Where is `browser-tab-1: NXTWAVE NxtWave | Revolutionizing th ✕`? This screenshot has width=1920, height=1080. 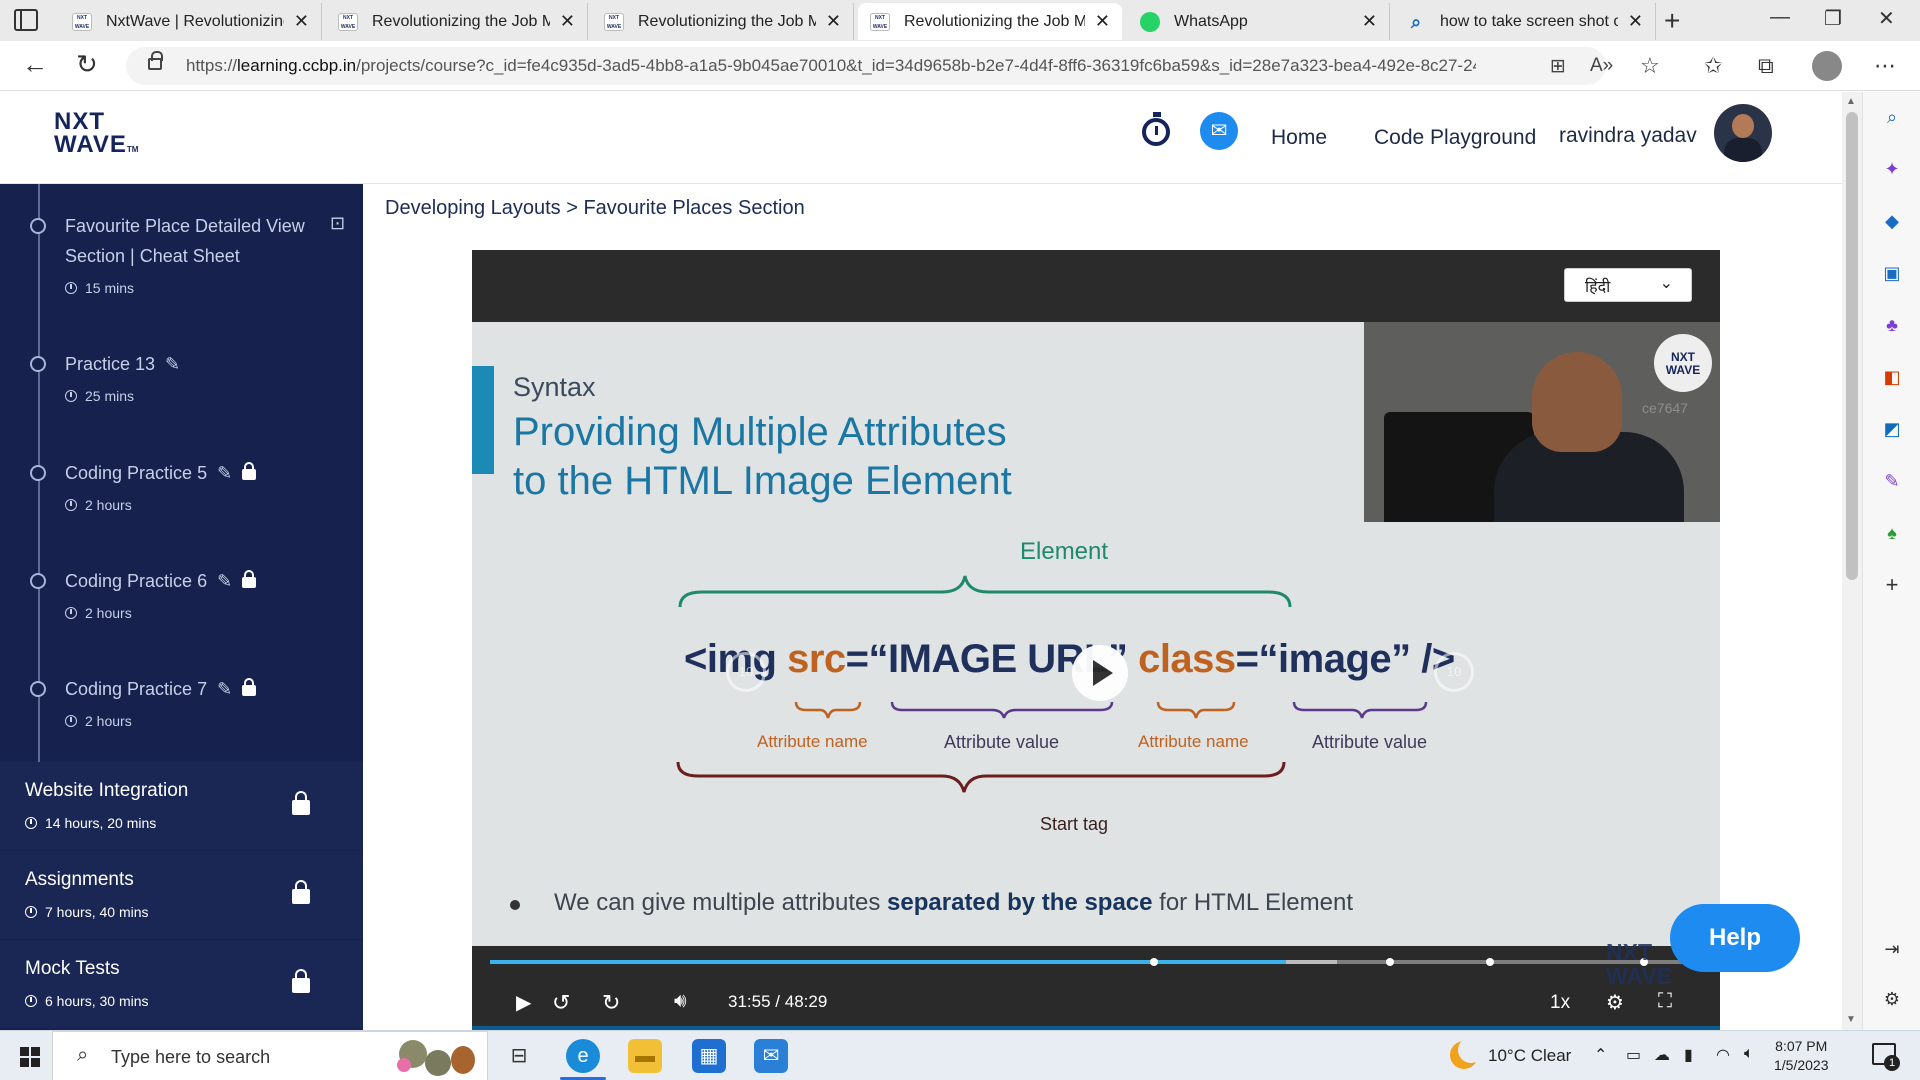
browser-tab-1: NXTWAVE NxtWave | Revolutionizing th ✕ is located at coordinates (191, 21).